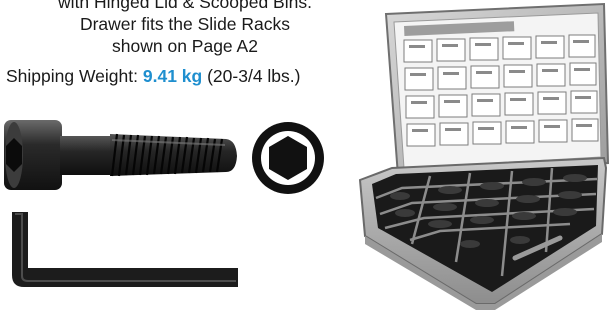 This screenshot has width=610, height=310. I want to click on shipping-weight: Shipping Weight: 9.41 kg (20-3/4 lbs.), so click(196, 76).